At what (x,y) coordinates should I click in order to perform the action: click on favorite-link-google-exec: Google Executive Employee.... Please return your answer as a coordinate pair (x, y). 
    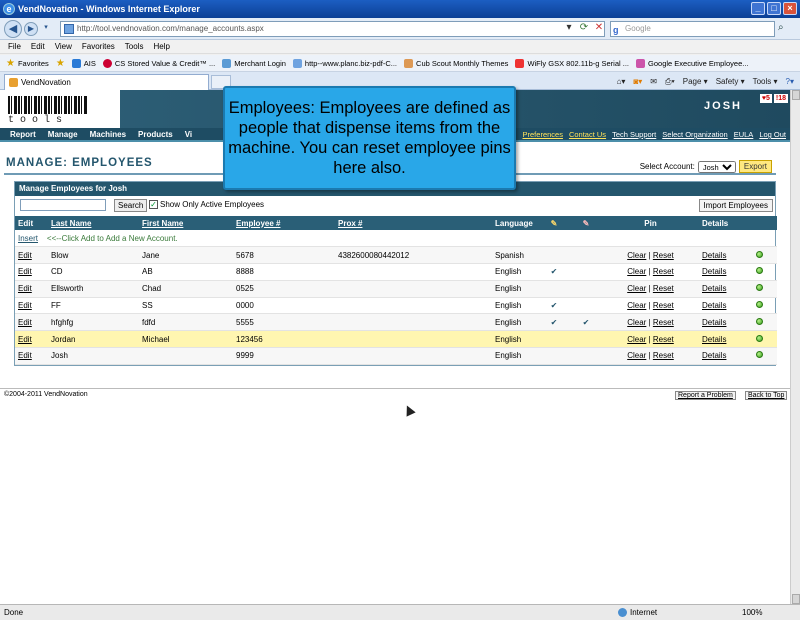
    Looking at the image, I should click on (692, 63).